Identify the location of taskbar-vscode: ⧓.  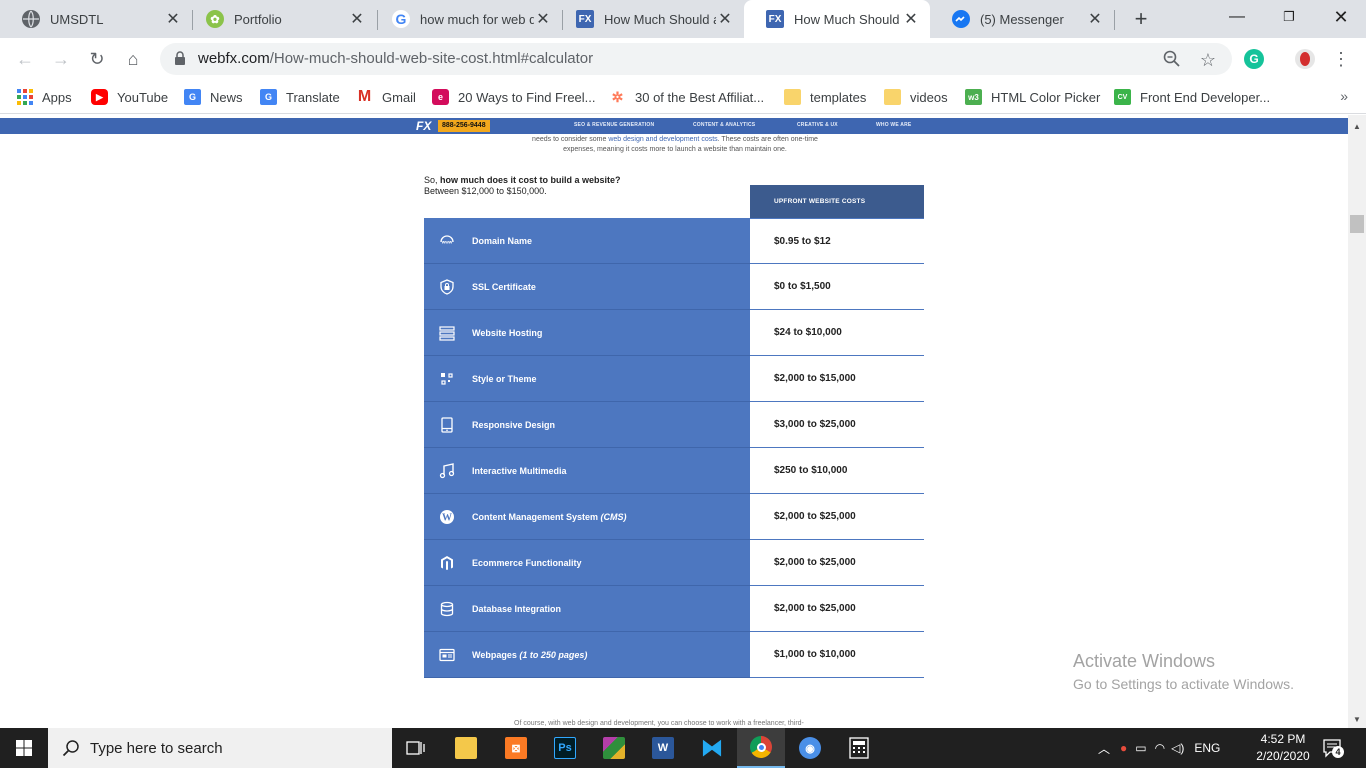
(712, 748).